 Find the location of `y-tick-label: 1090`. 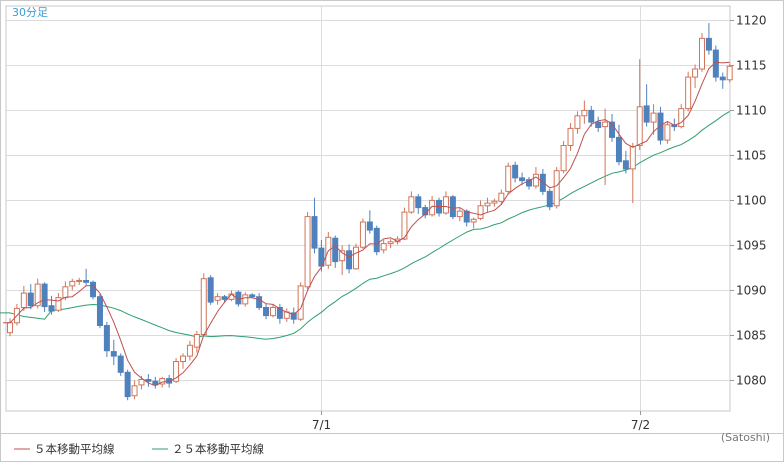

y-tick-label: 1090 is located at coordinates (751, 291).